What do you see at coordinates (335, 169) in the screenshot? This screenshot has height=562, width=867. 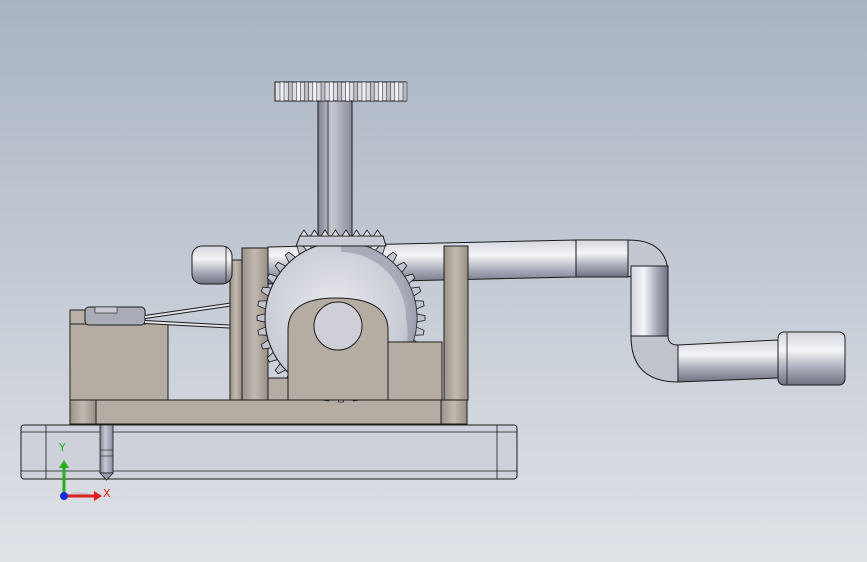 I see `vertical-shaft` at bounding box center [335, 169].